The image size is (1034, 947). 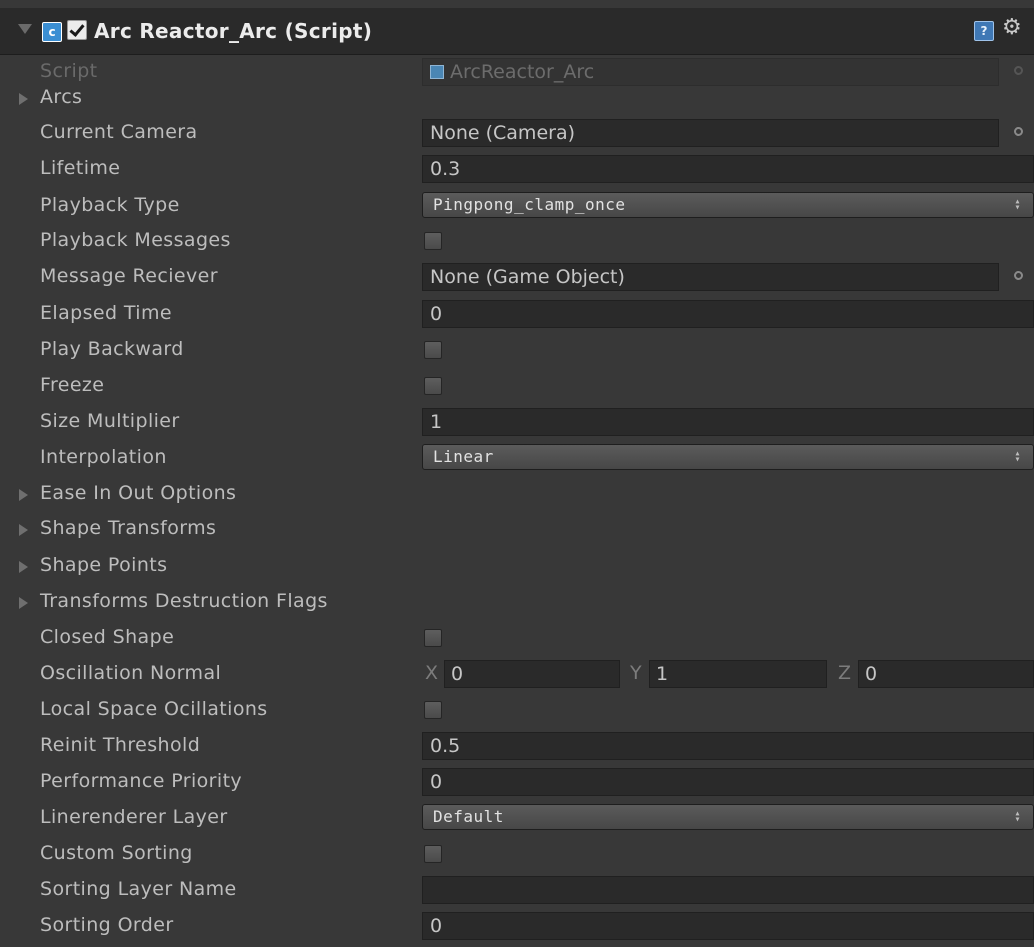 I want to click on collapse-arrow-icon, so click(x=25, y=29).